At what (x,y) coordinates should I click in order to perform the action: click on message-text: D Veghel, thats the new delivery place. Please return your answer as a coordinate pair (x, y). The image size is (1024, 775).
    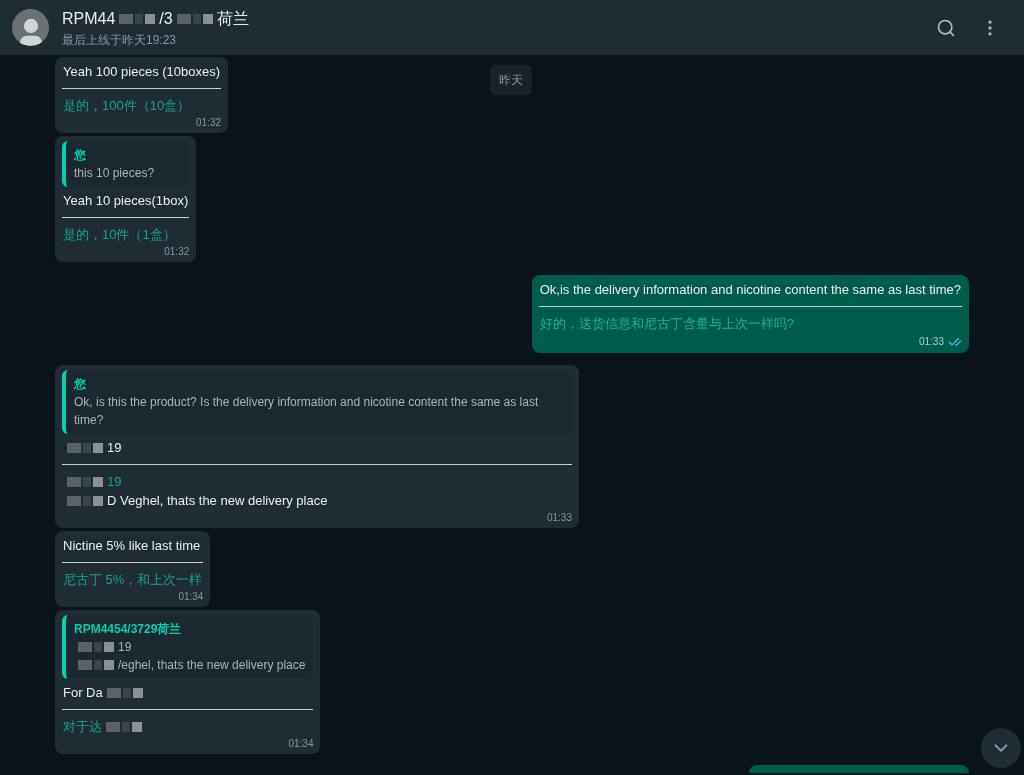
    Looking at the image, I should click on (217, 501).